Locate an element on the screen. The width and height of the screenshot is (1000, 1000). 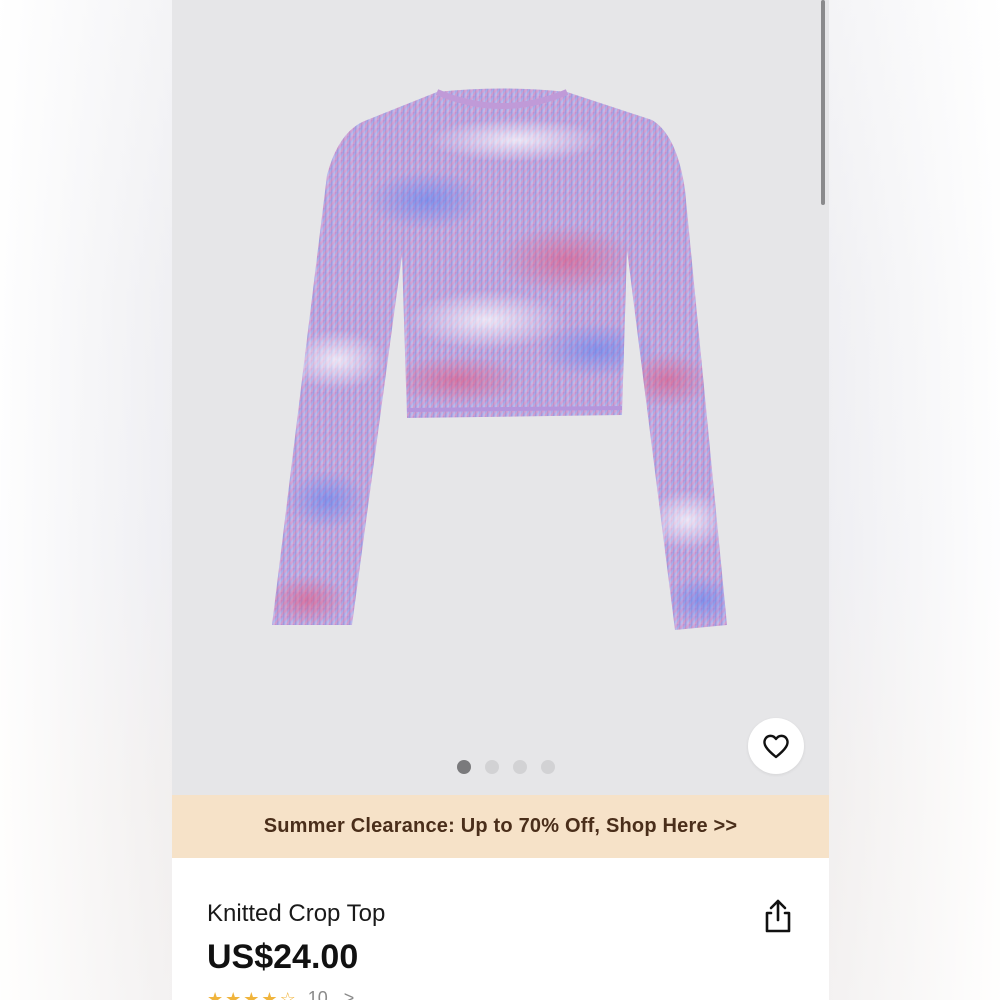
scroll-indicator is located at coordinates (823, 102).